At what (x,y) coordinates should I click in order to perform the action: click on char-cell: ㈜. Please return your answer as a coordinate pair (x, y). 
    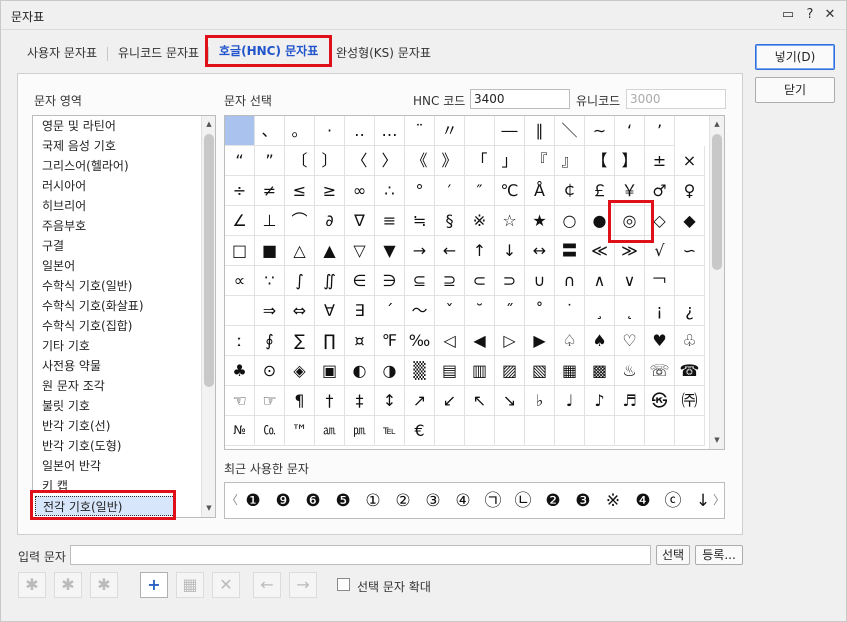
    Looking at the image, I should click on (690, 401).